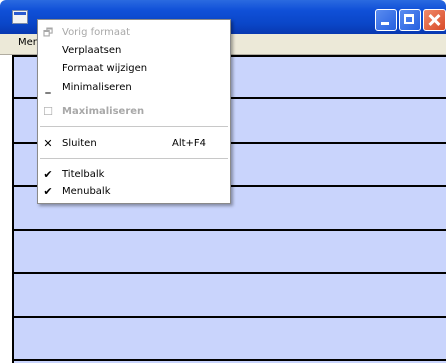 The width and height of the screenshot is (446, 363). I want to click on menu-item-maximize: ☐ Maximaliseren, so click(134, 112).